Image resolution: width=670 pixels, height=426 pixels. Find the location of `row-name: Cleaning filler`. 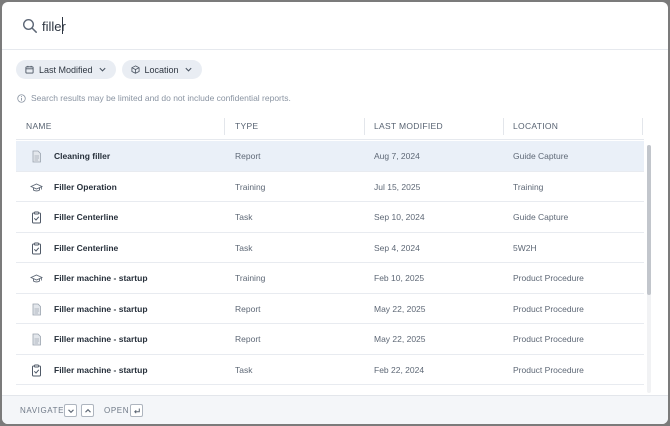

row-name: Cleaning filler is located at coordinates (82, 156).